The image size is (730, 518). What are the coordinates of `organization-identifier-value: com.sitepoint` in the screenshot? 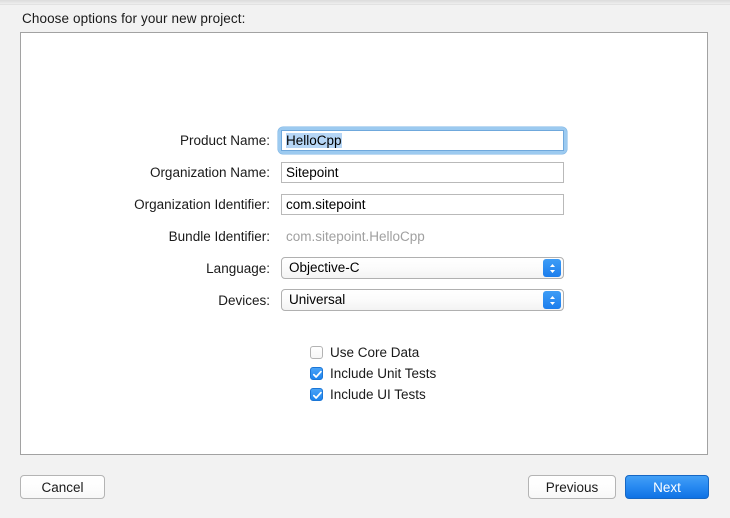 It's located at (326, 204).